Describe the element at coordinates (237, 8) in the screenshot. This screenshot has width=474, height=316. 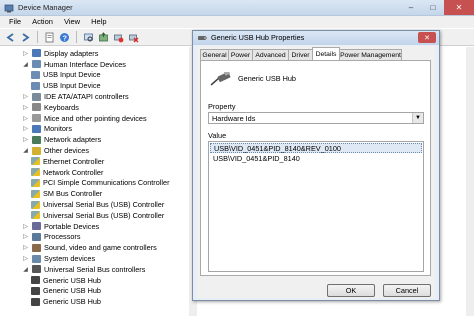
I see `title-bar: Device Manager – □ ✕` at that location.